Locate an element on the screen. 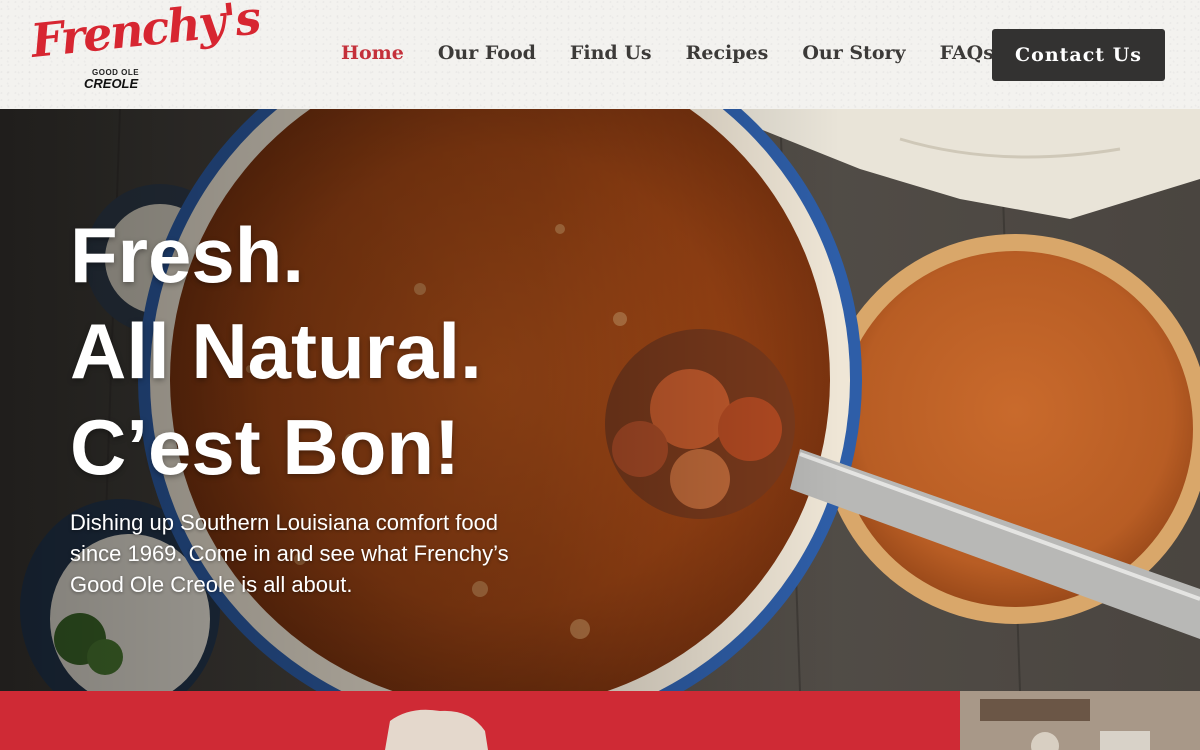 The height and width of the screenshot is (750, 1200). logo-tagline-bottom: CREOLE is located at coordinates (111, 83).